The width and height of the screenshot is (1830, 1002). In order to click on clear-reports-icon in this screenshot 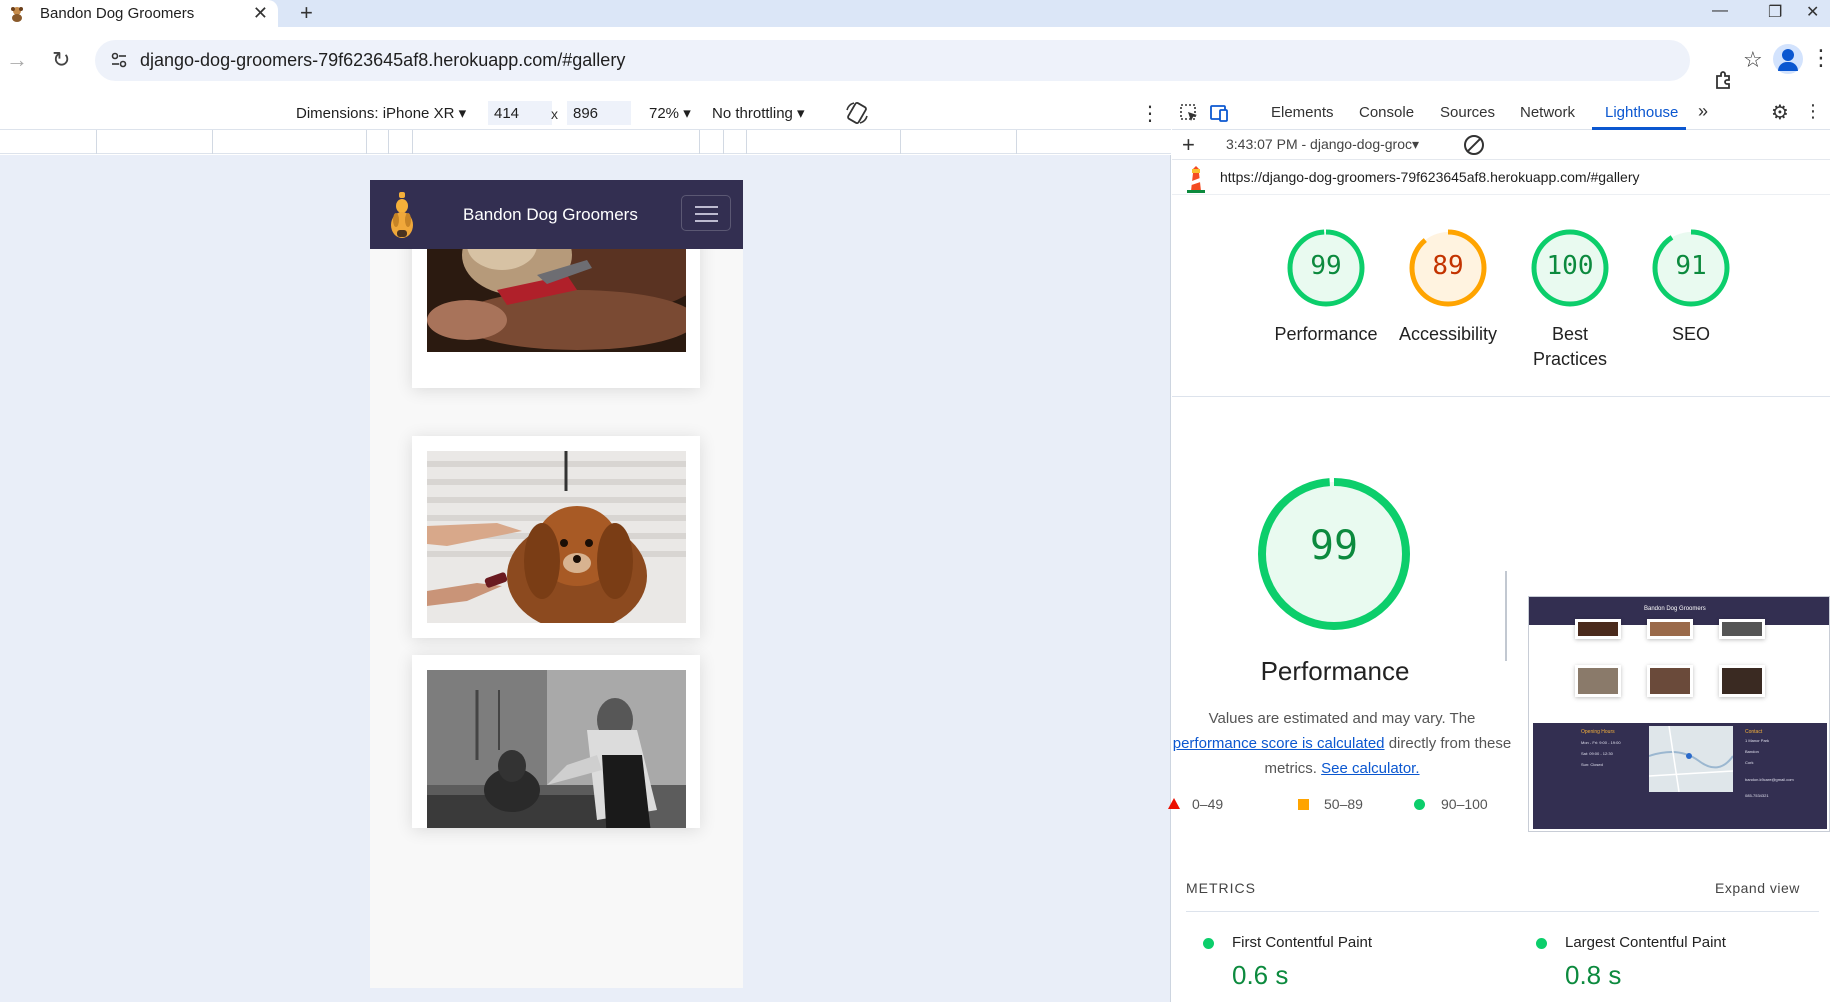, I will do `click(1474, 145)`.